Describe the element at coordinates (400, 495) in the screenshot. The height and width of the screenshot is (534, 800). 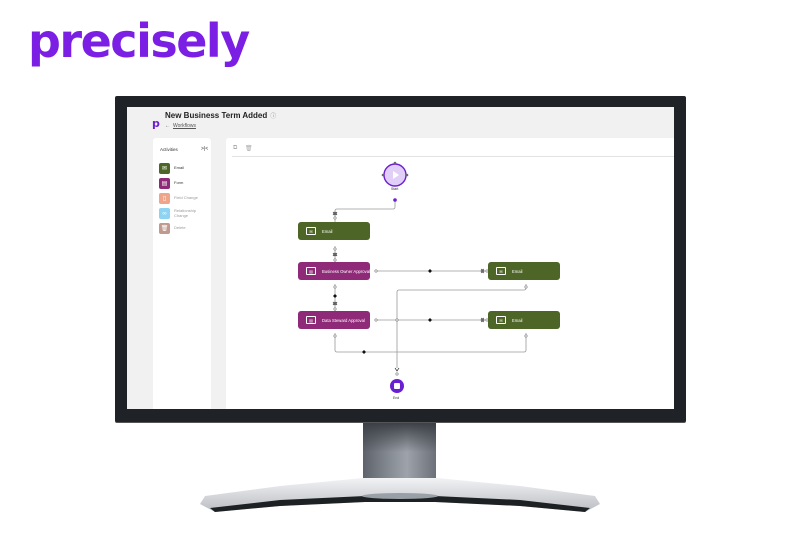
I see `monitor-stand-base` at that location.